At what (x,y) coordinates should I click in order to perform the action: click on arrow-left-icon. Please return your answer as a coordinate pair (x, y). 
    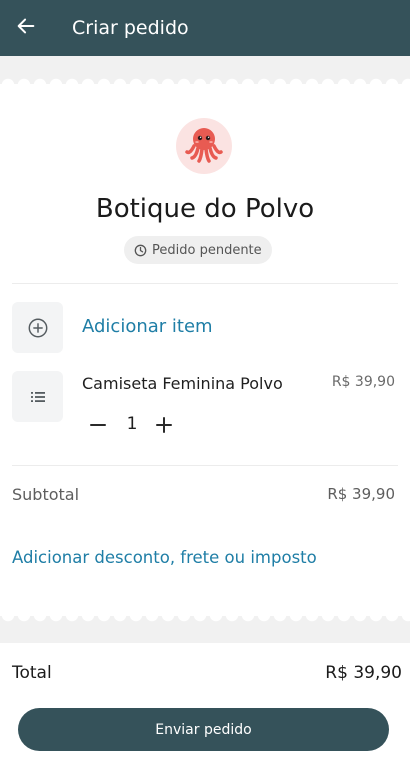
    Looking at the image, I should click on (26, 28).